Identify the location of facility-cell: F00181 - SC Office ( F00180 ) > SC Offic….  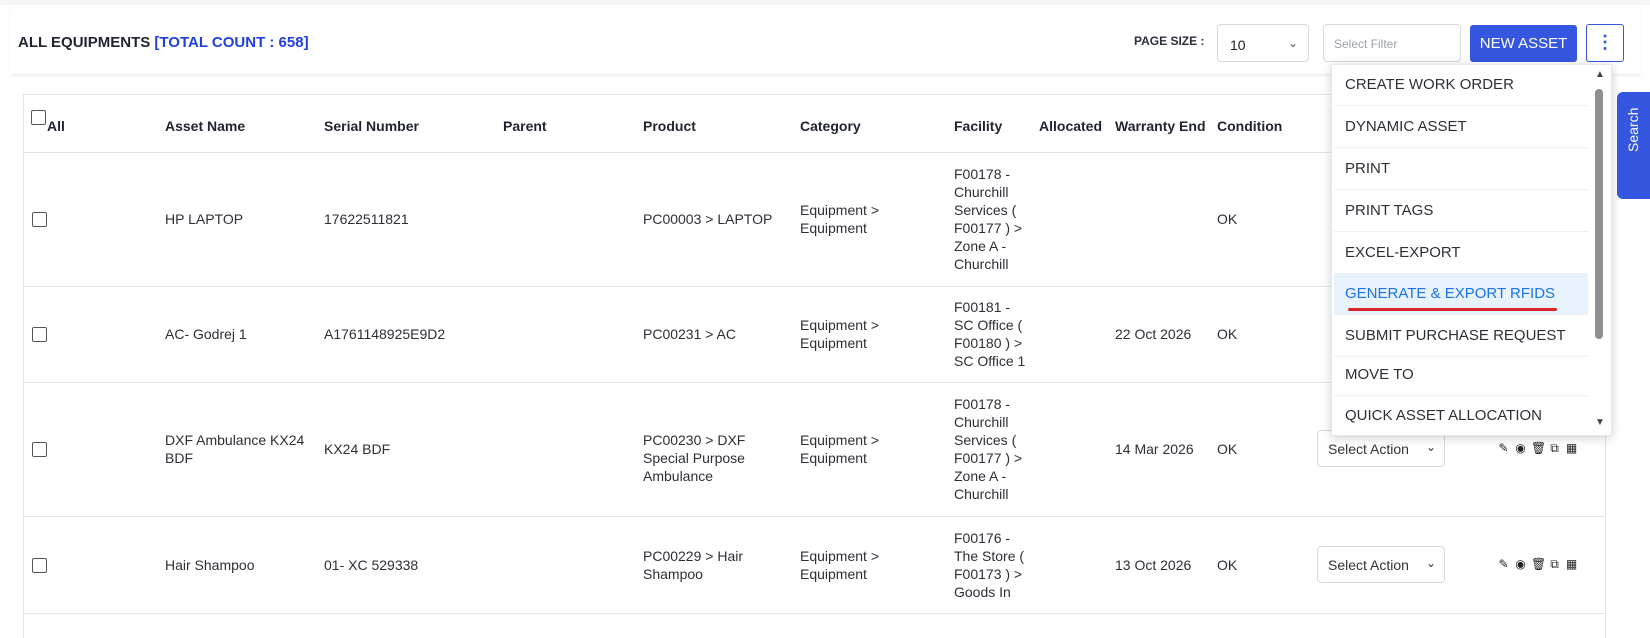
(990, 334).